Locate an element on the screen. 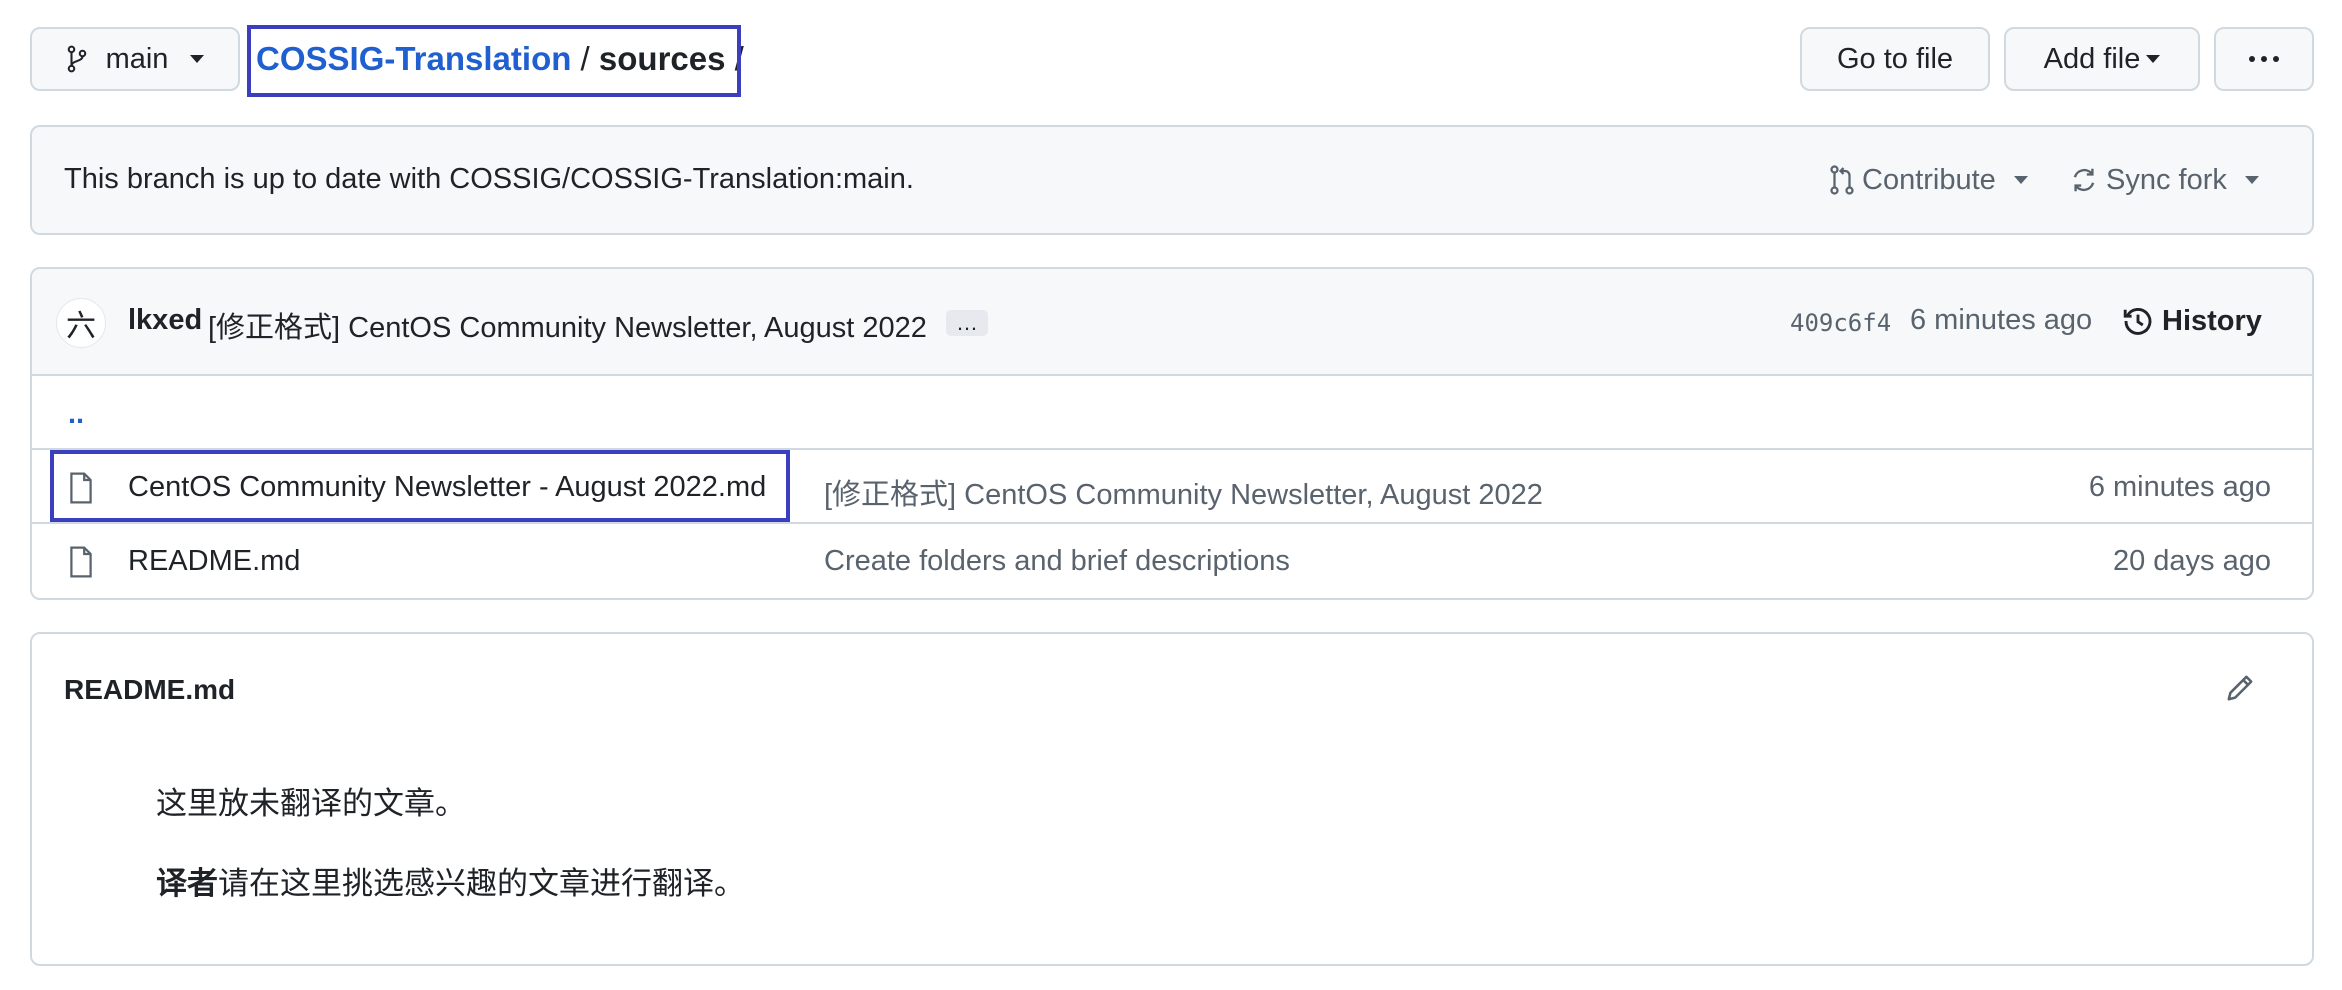 Image resolution: width=2342 pixels, height=990 pixels. git-branch-icon is located at coordinates (77, 59).